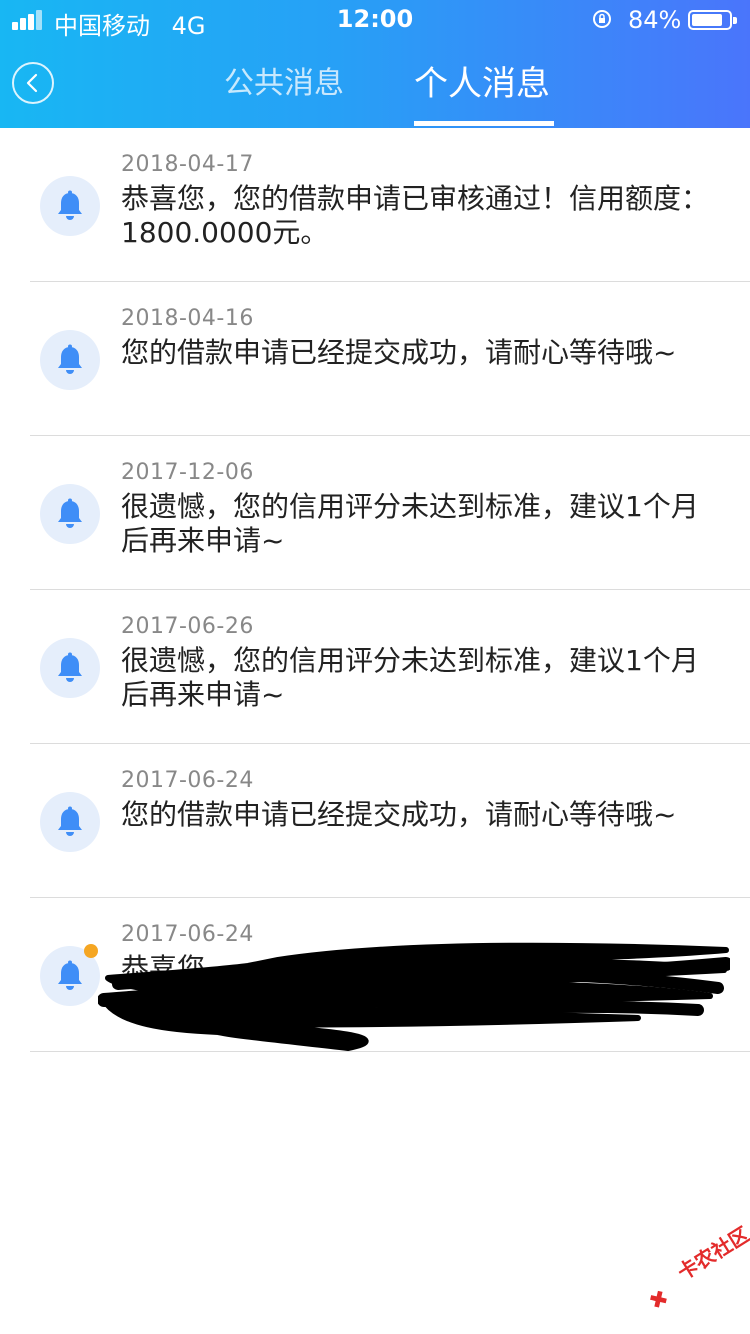 This screenshot has height=1334, width=750. I want to click on unread-indicator-dot, so click(91, 951).